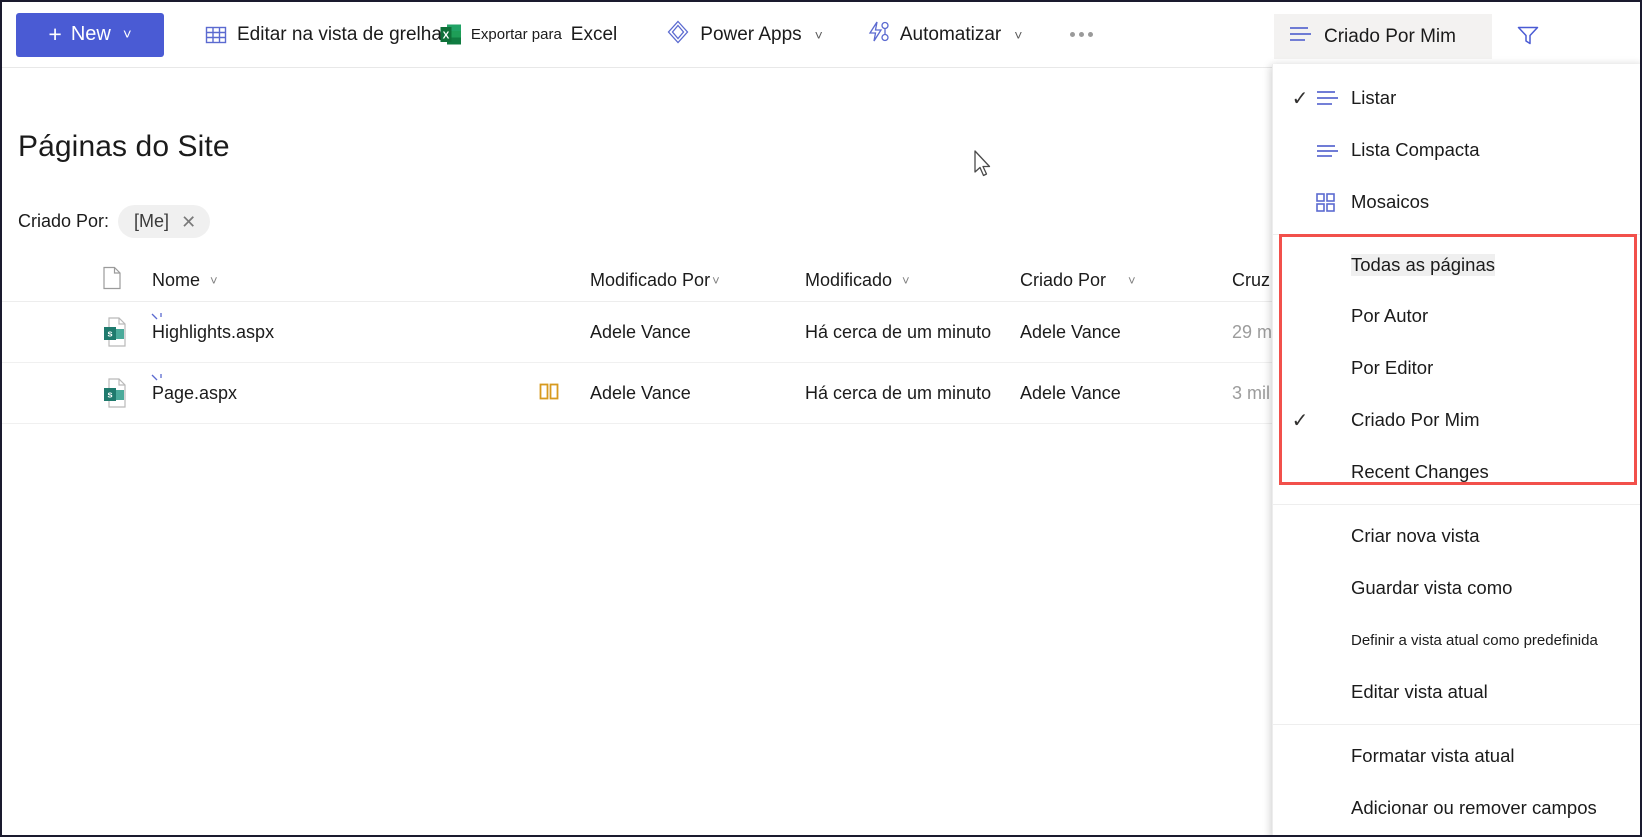 The width and height of the screenshot is (1642, 837). I want to click on column-header-modified-by: Modificado Por ˅, so click(655, 280).